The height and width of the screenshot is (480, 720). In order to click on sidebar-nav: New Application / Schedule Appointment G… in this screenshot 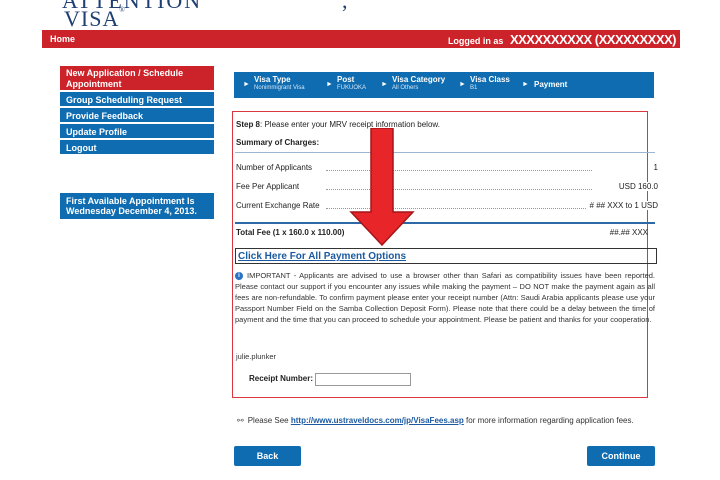, I will do `click(137, 111)`.